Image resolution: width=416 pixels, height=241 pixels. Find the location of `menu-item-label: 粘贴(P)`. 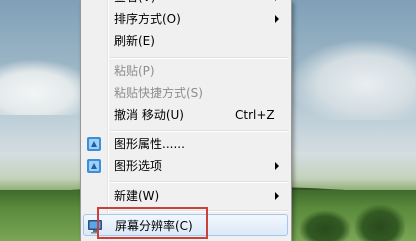

menu-item-label: 粘贴(P) is located at coordinates (134, 71).